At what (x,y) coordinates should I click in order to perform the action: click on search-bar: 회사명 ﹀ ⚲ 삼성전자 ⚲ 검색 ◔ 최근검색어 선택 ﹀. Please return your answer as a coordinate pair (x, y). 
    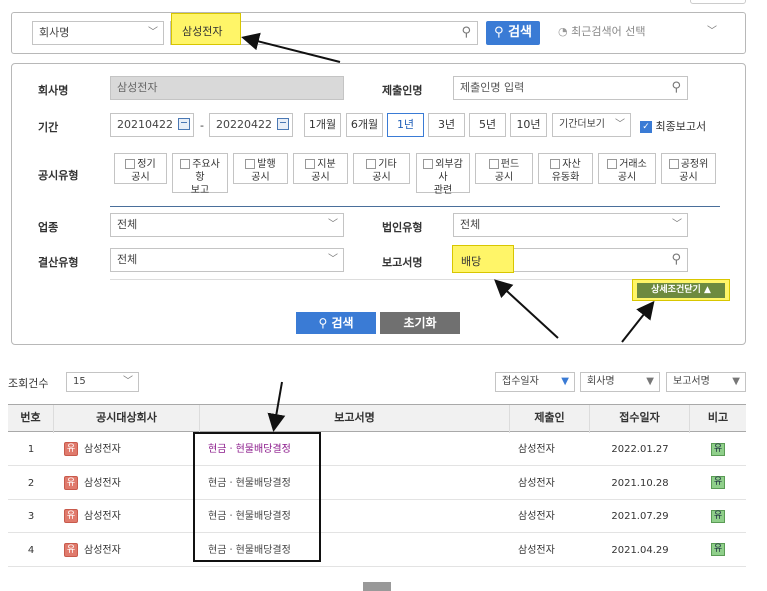
    Looking at the image, I should click on (378, 33).